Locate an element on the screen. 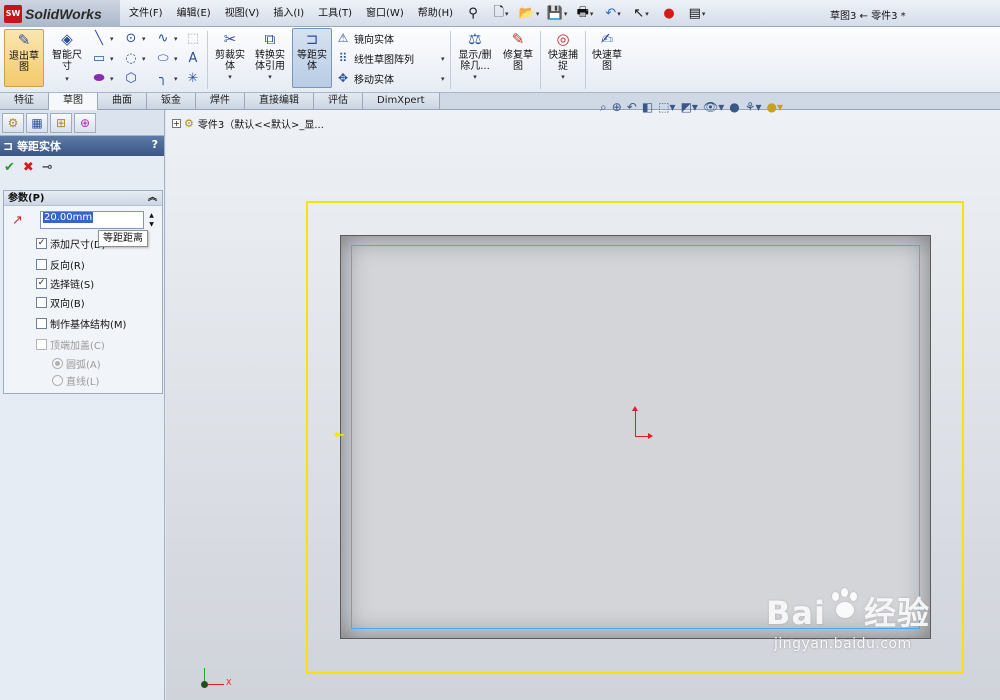  convert-entities-button: ⧉ 转换实体引用 ▾ is located at coordinates (270, 58).